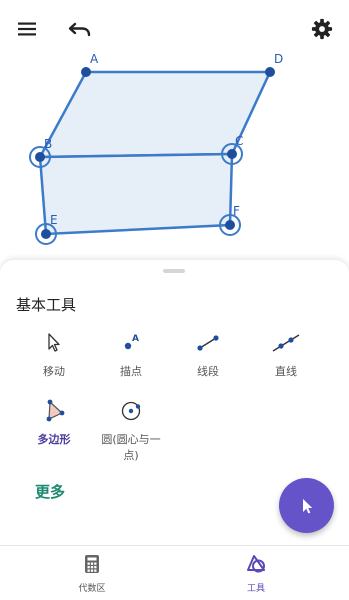 The image size is (349, 600). Describe the element at coordinates (256, 564) in the screenshot. I see `tools-icon` at that location.